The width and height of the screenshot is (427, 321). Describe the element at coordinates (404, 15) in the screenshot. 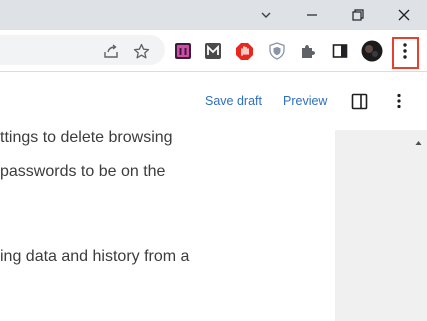

I see `close-button` at that location.